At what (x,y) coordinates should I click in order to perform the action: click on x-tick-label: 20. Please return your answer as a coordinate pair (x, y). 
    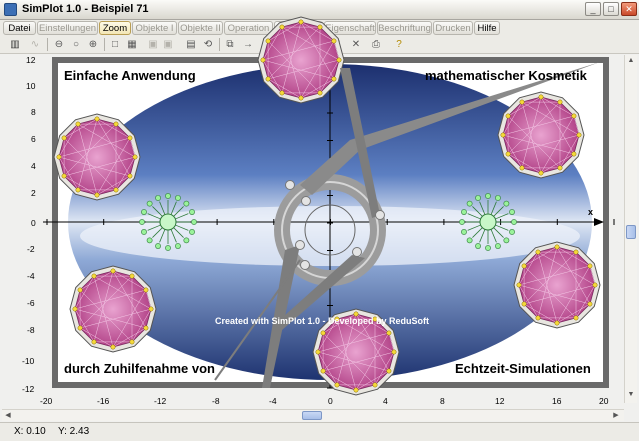
    Looking at the image, I should click on (604, 401).